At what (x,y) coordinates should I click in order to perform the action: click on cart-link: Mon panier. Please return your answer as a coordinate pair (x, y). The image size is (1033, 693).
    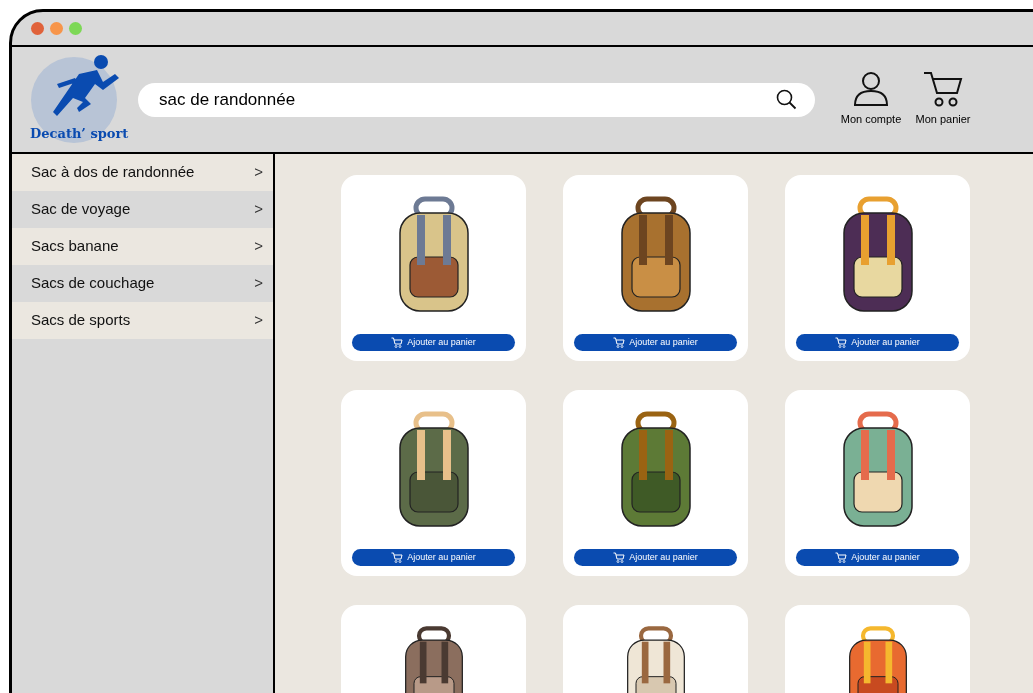
    Looking at the image, I should click on (943, 99).